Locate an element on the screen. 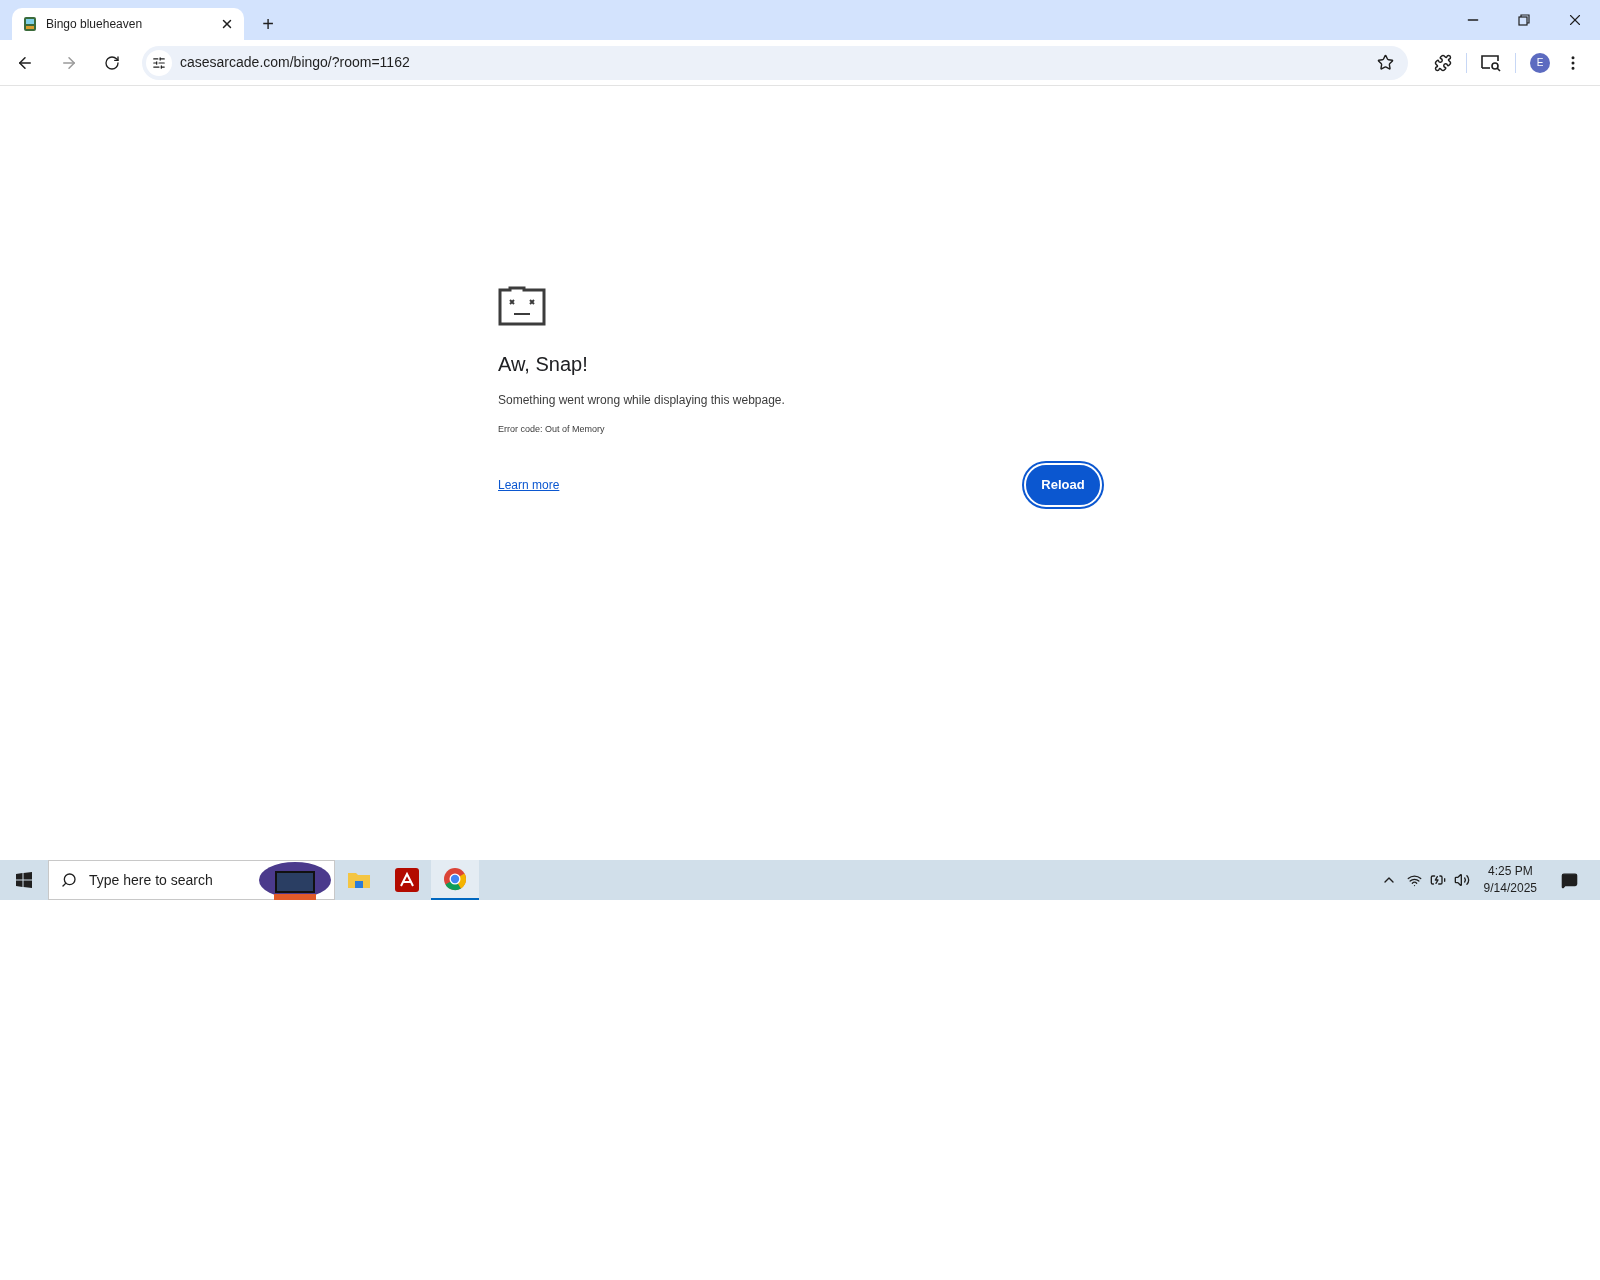 This screenshot has width=1600, height=1280. search-placeholder: Type here to search is located at coordinates (151, 880).